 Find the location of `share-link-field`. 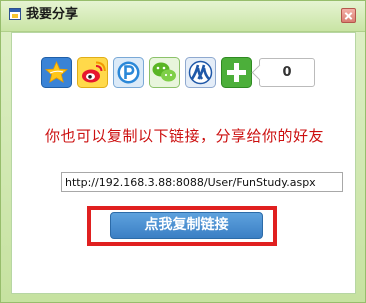

share-link-field is located at coordinates (202, 182).